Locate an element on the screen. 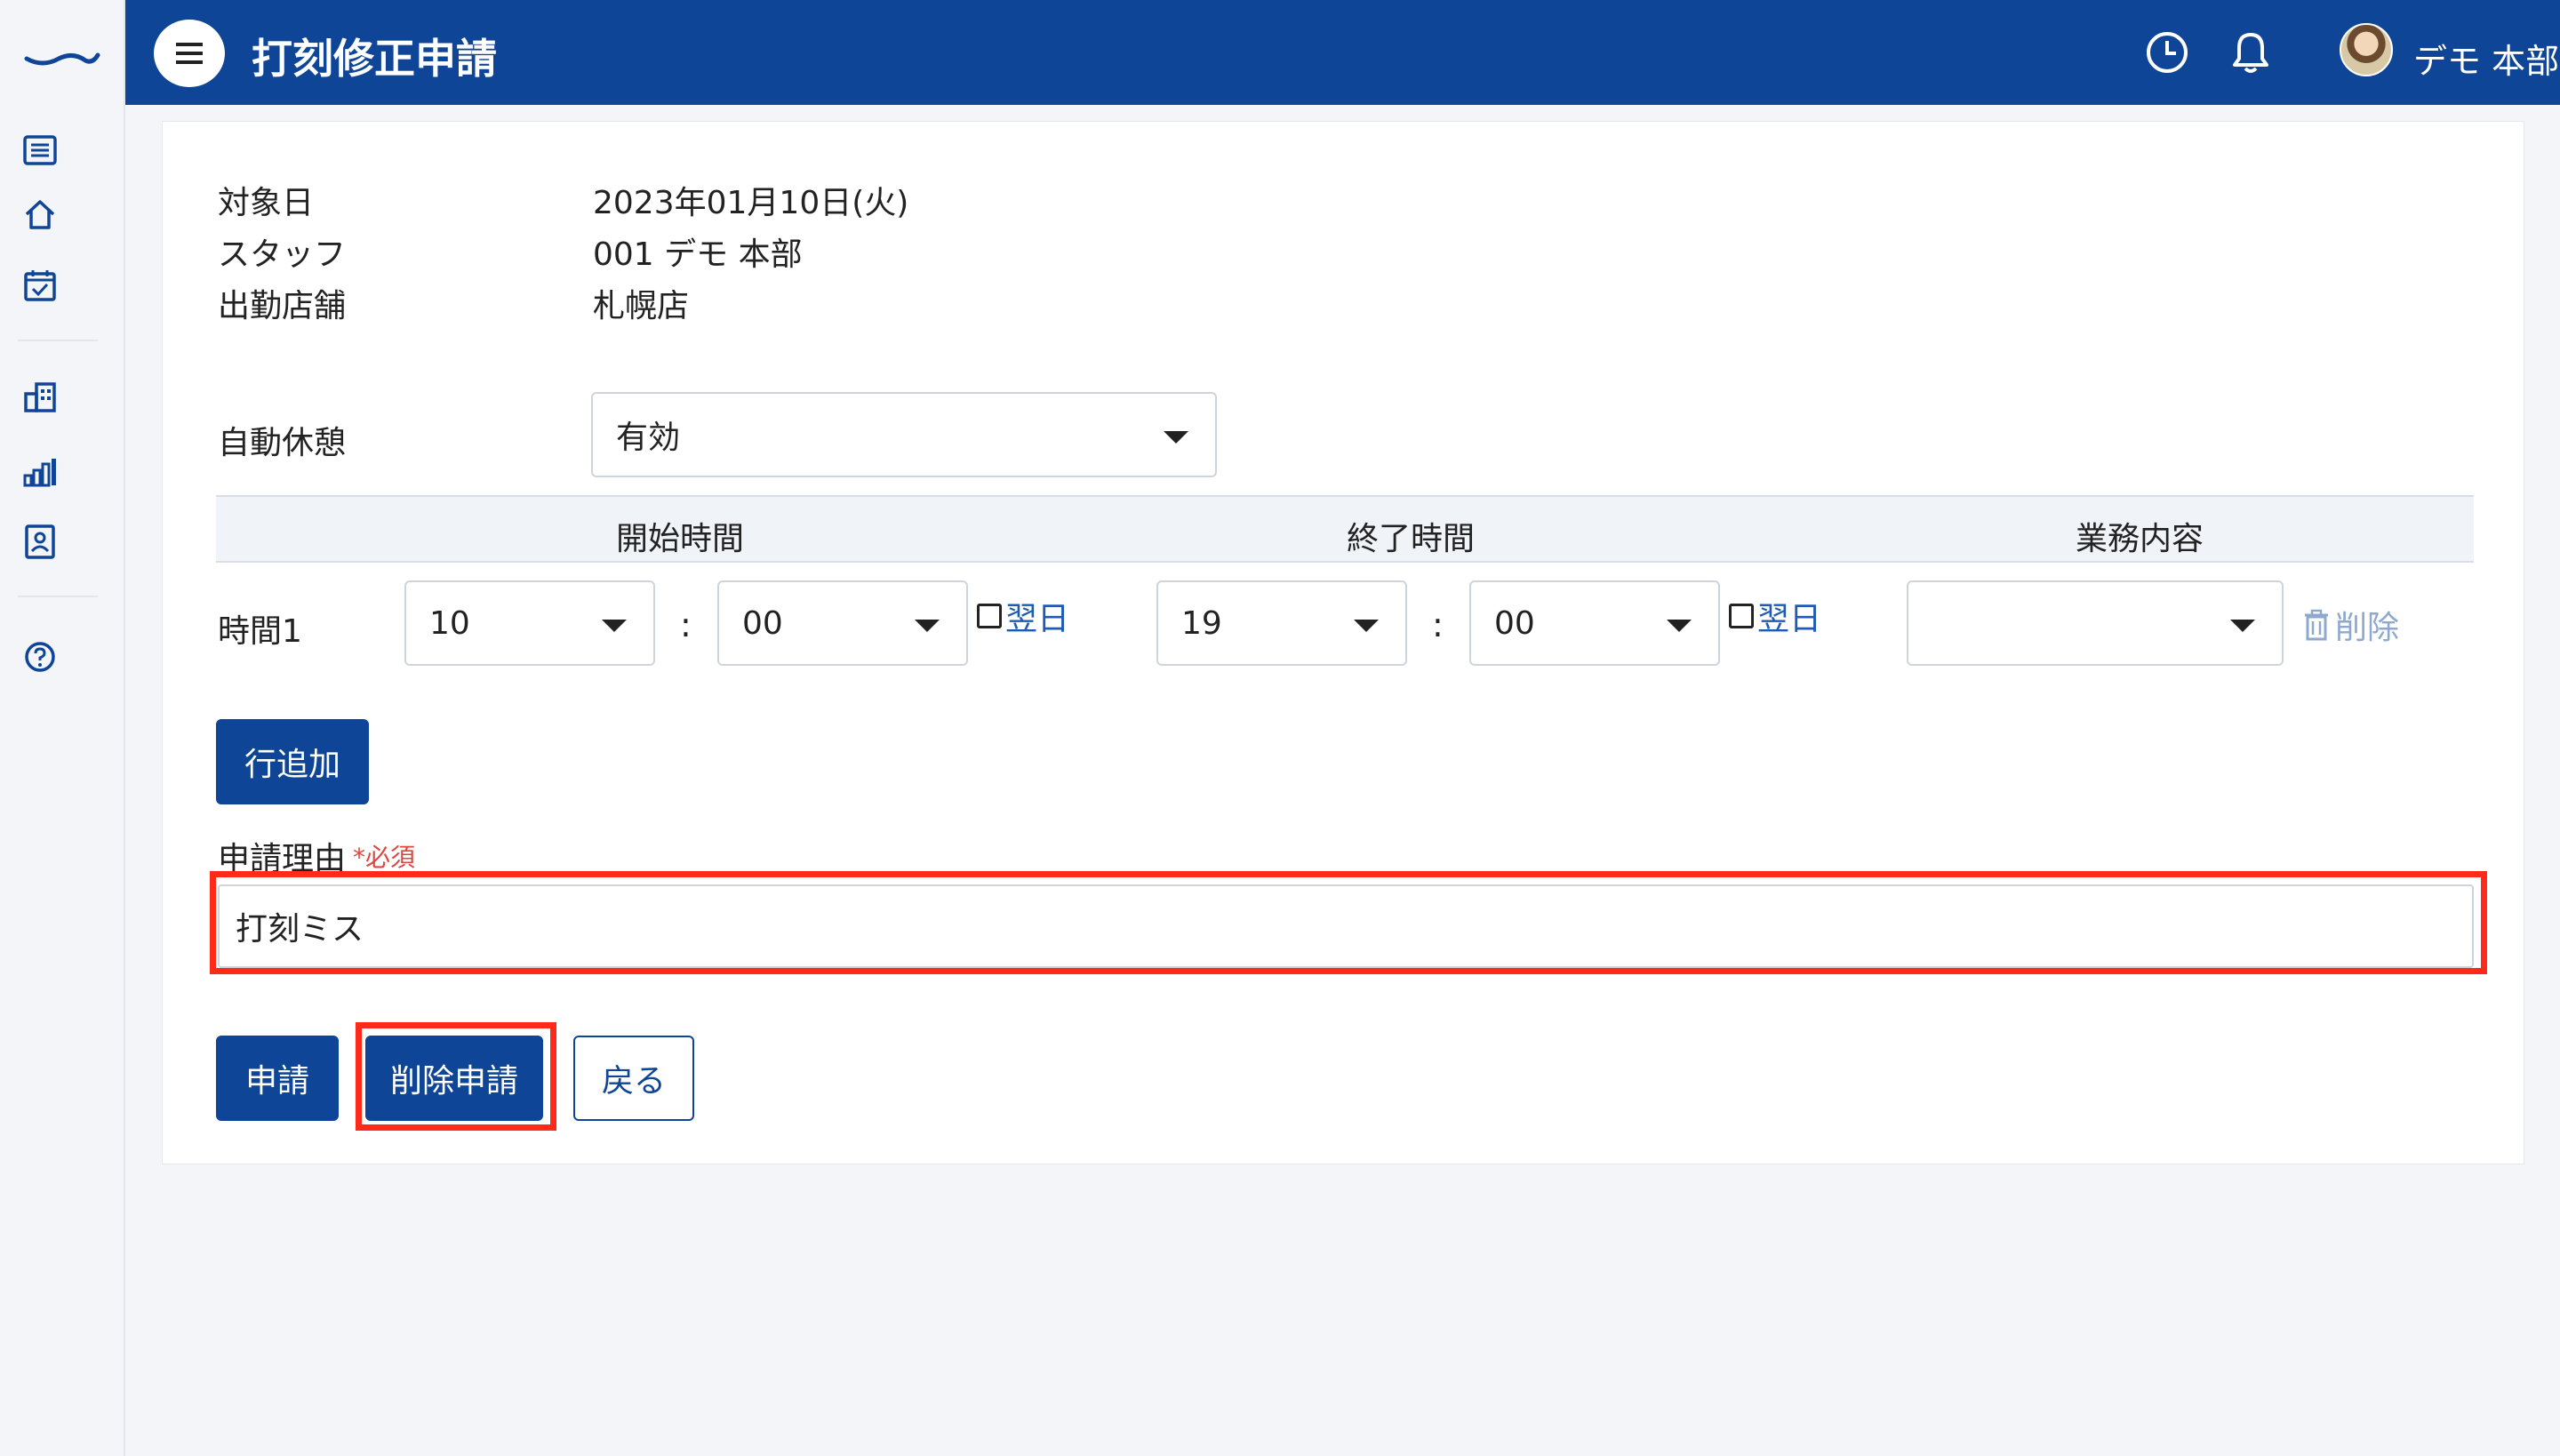  end-hour-select: 19 is located at coordinates (1281, 623).